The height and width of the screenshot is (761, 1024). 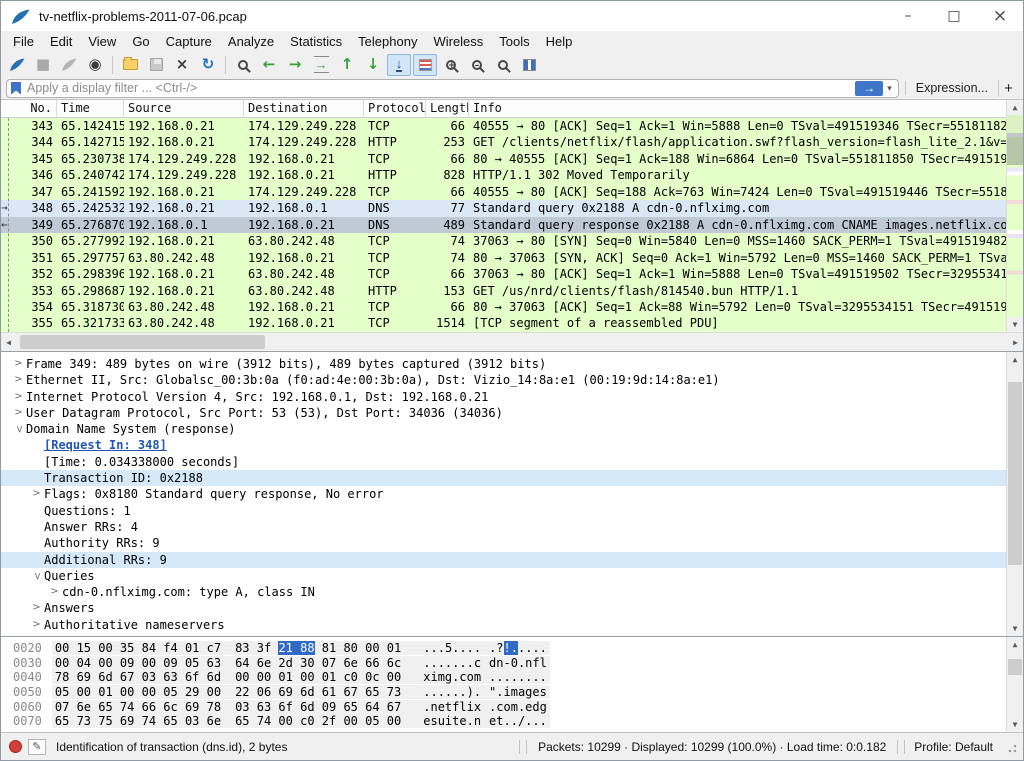 What do you see at coordinates (138, 721) in the screenshot?
I see `bytes-text: 65 73 75 69 74 65 03 6e` at bounding box center [138, 721].